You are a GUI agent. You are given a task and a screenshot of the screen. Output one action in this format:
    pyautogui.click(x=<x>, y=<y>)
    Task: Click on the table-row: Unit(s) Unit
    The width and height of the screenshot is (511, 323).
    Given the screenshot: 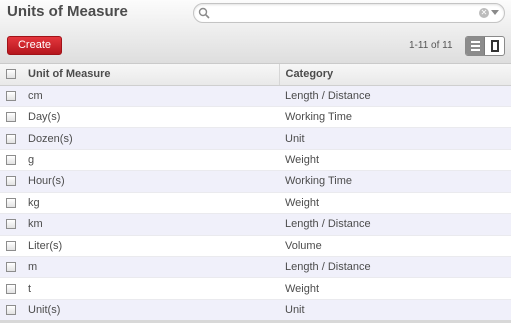 What is the action you would take?
    pyautogui.click(x=255, y=310)
    